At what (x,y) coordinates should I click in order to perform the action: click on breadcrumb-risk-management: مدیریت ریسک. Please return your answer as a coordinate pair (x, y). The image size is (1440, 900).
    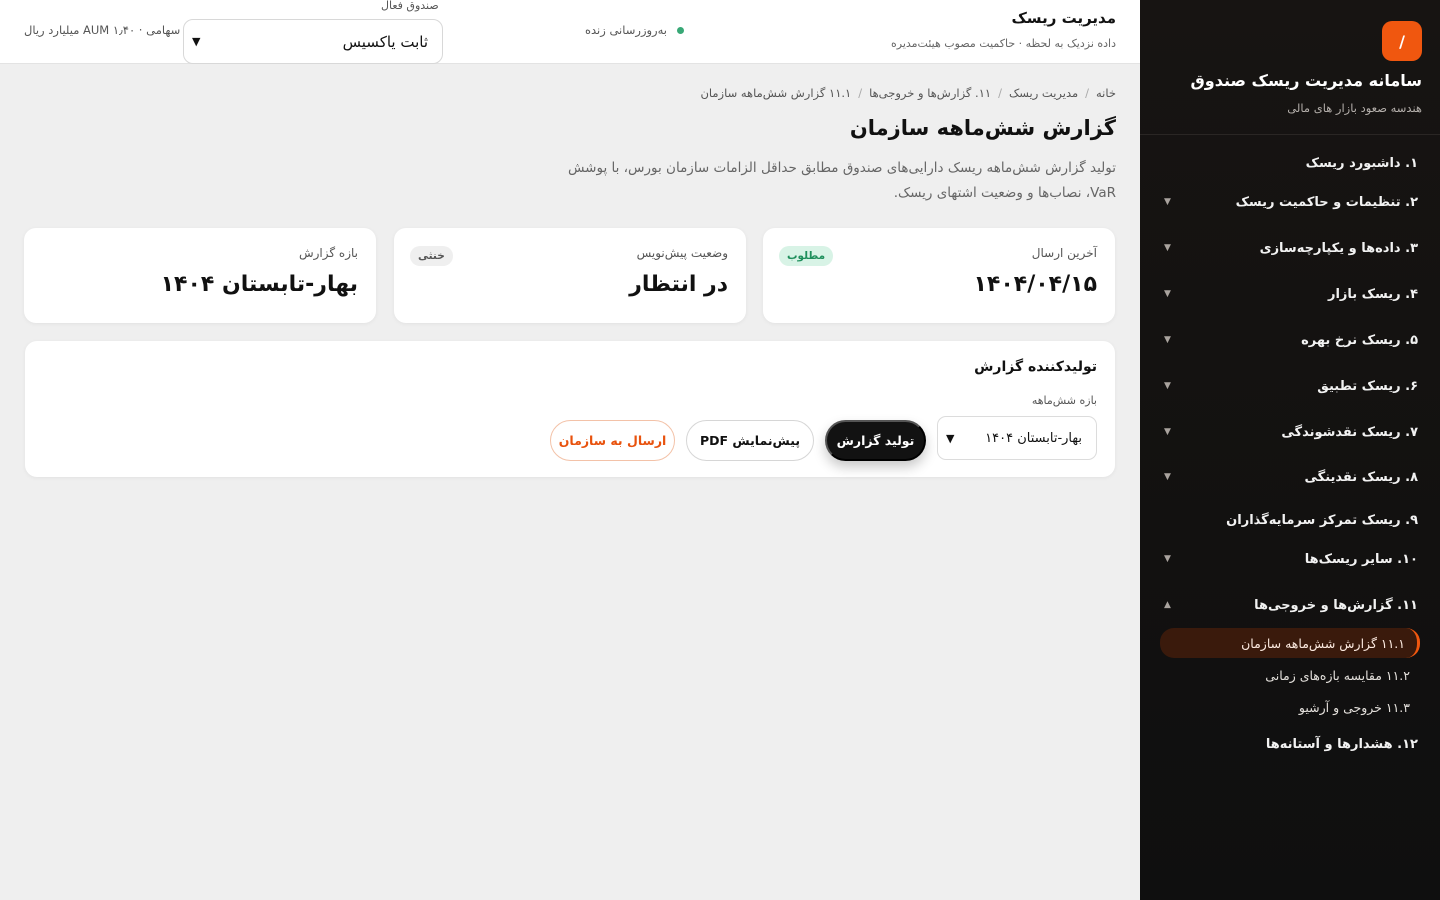
    Looking at the image, I should click on (1043, 93).